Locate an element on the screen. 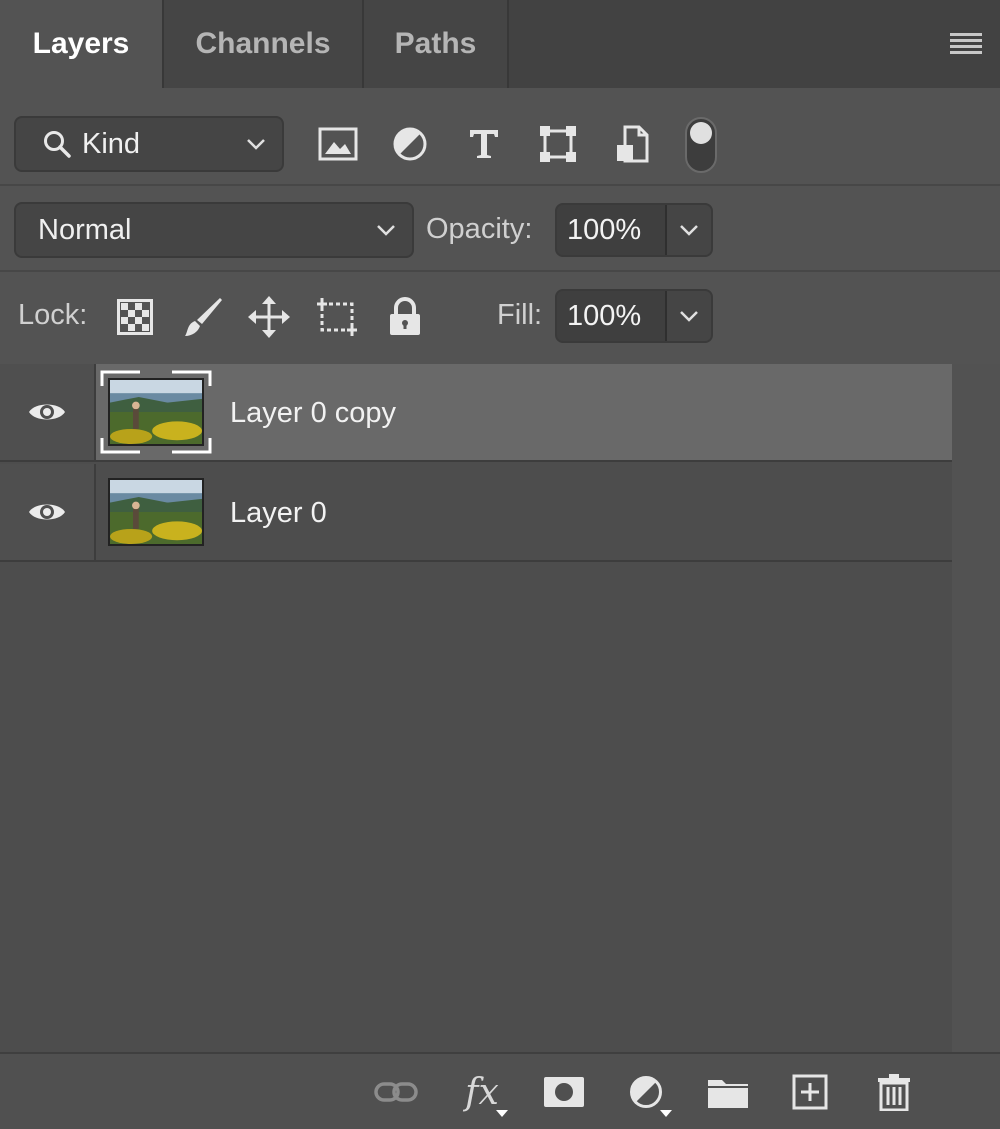 Image resolution: width=1000 pixels, height=1129 pixels. link-layers-icon is located at coordinates (396, 1092).